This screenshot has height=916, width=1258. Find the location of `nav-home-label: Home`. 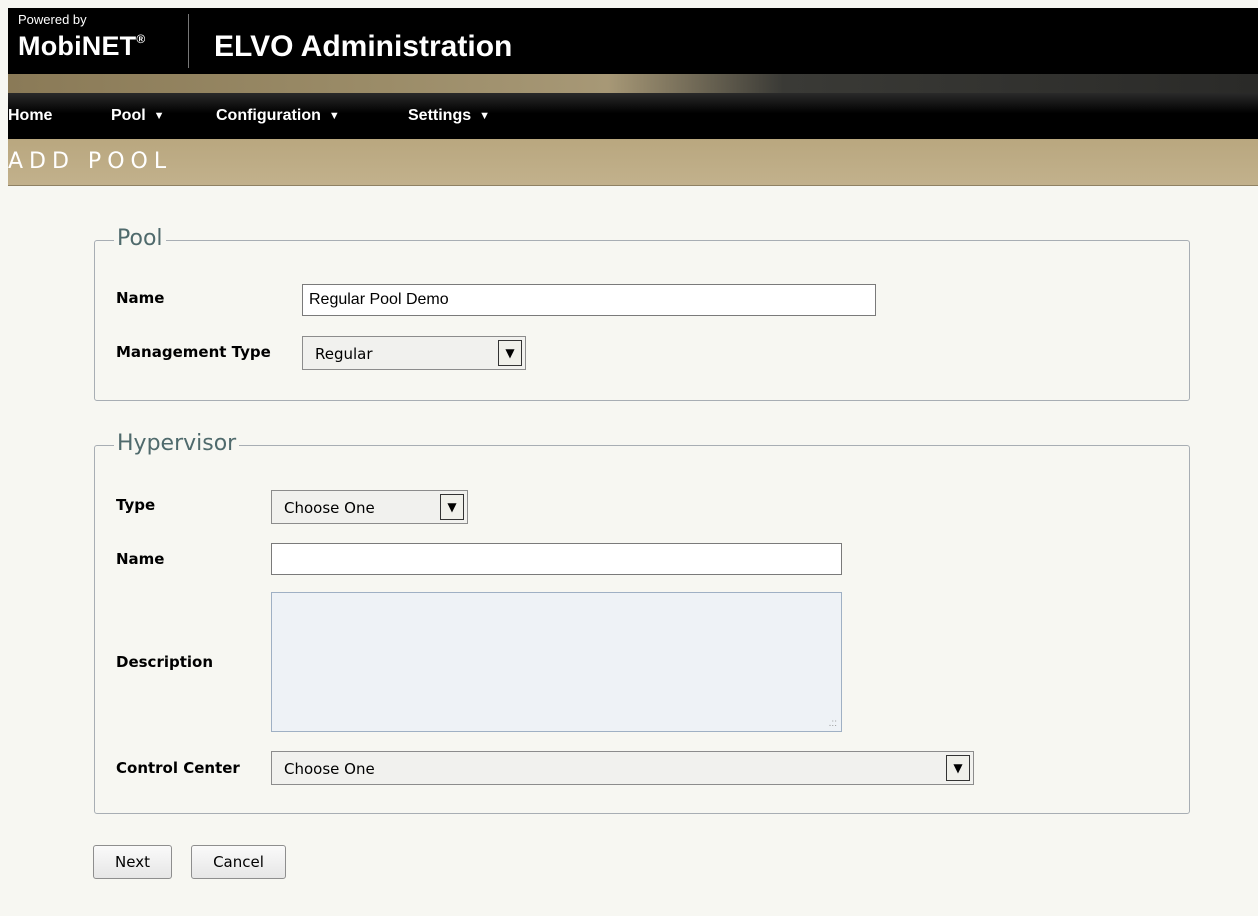

nav-home-label: Home is located at coordinates (30, 115).